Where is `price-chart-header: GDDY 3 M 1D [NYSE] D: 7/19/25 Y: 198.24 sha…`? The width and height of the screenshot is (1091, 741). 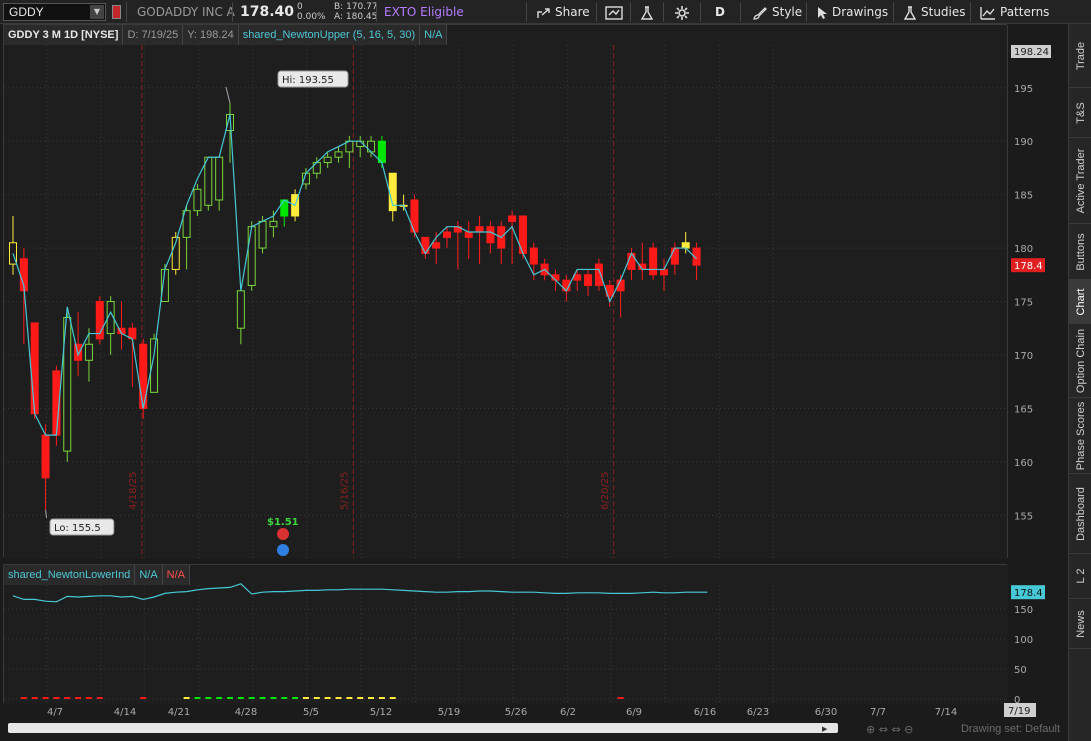
price-chart-header: GDDY 3 M 1D [NYSE] D: 7/19/25 Y: 198.24 sha… is located at coordinates (226, 35).